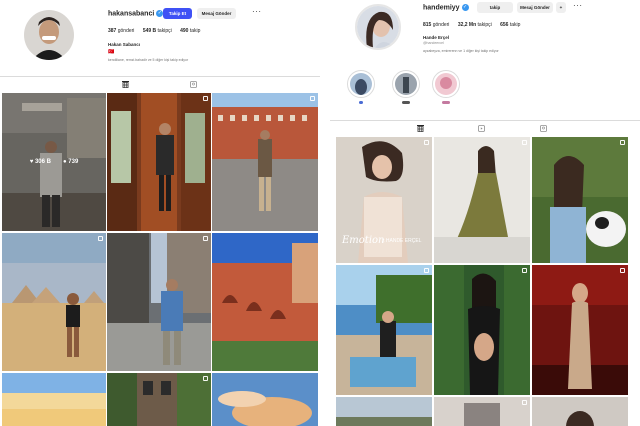 The height and width of the screenshot is (426, 640). I want to click on bio-flag: 🇹🇷, so click(111, 52).